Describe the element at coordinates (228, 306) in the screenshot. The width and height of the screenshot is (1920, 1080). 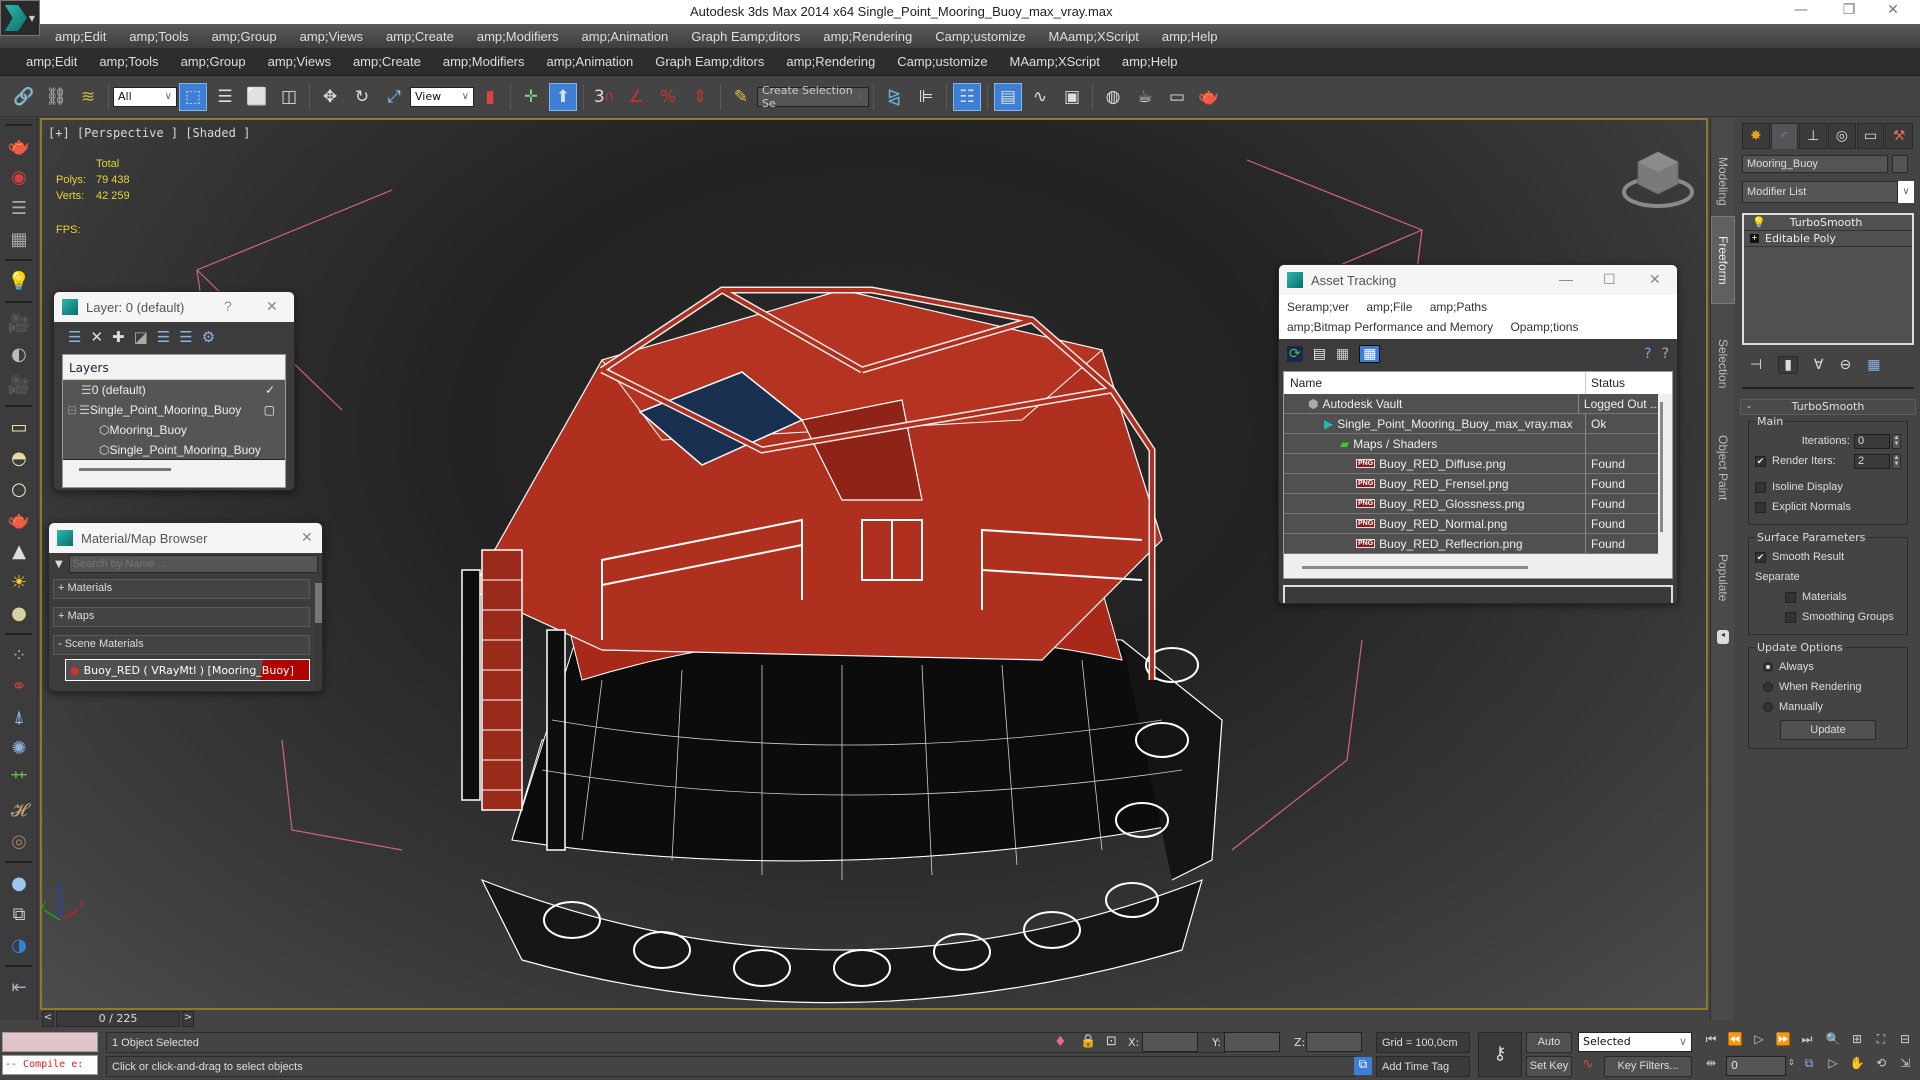
I see `help-button: ?` at that location.